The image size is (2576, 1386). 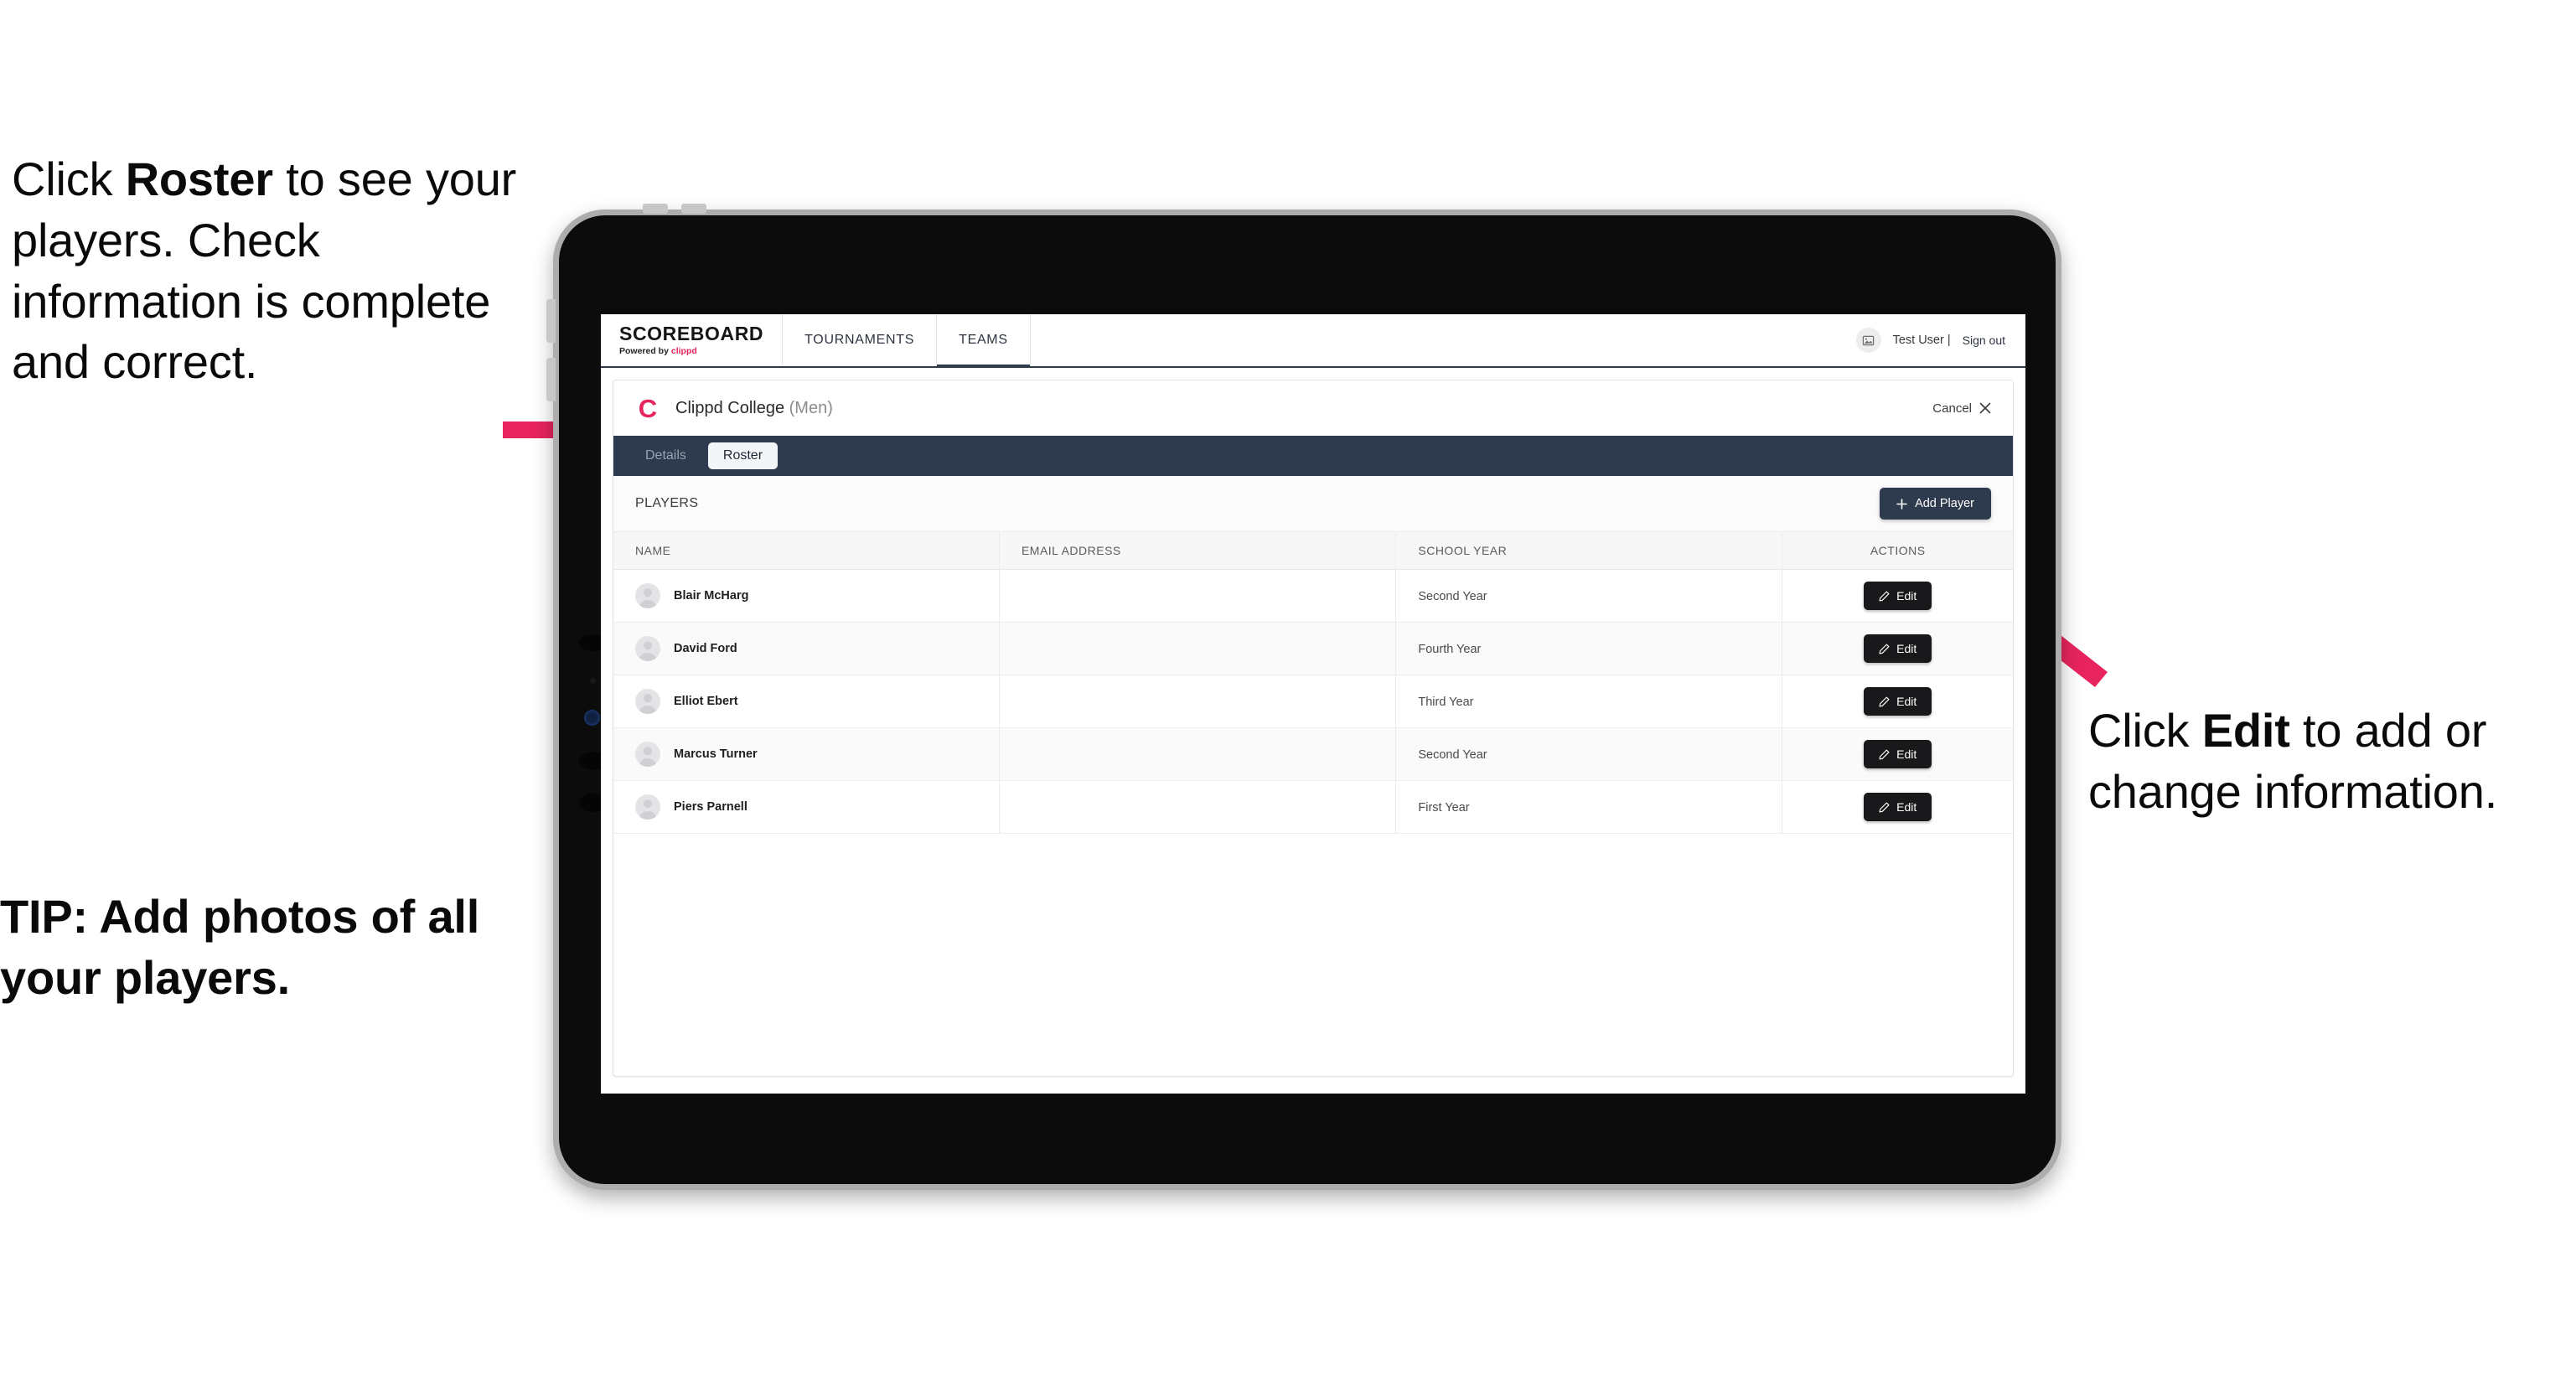 What do you see at coordinates (806, 807) in the screenshot?
I see `cell-name: Piers Parnell` at bounding box center [806, 807].